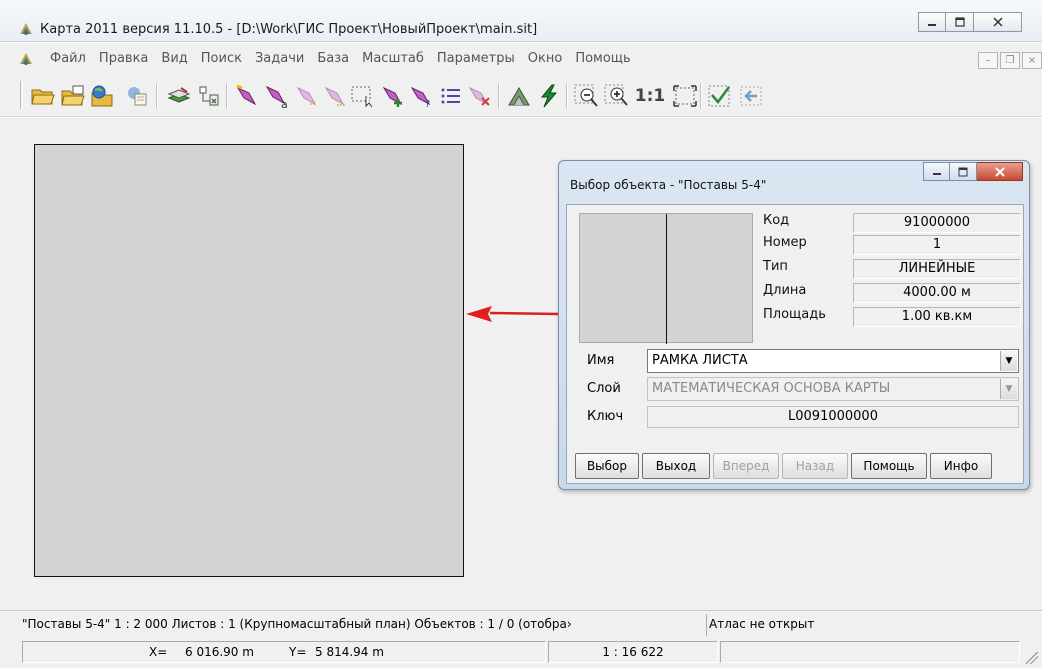 This screenshot has height=668, width=1042. I want to click on scale-1-to-1-button: 1:1, so click(650, 96).